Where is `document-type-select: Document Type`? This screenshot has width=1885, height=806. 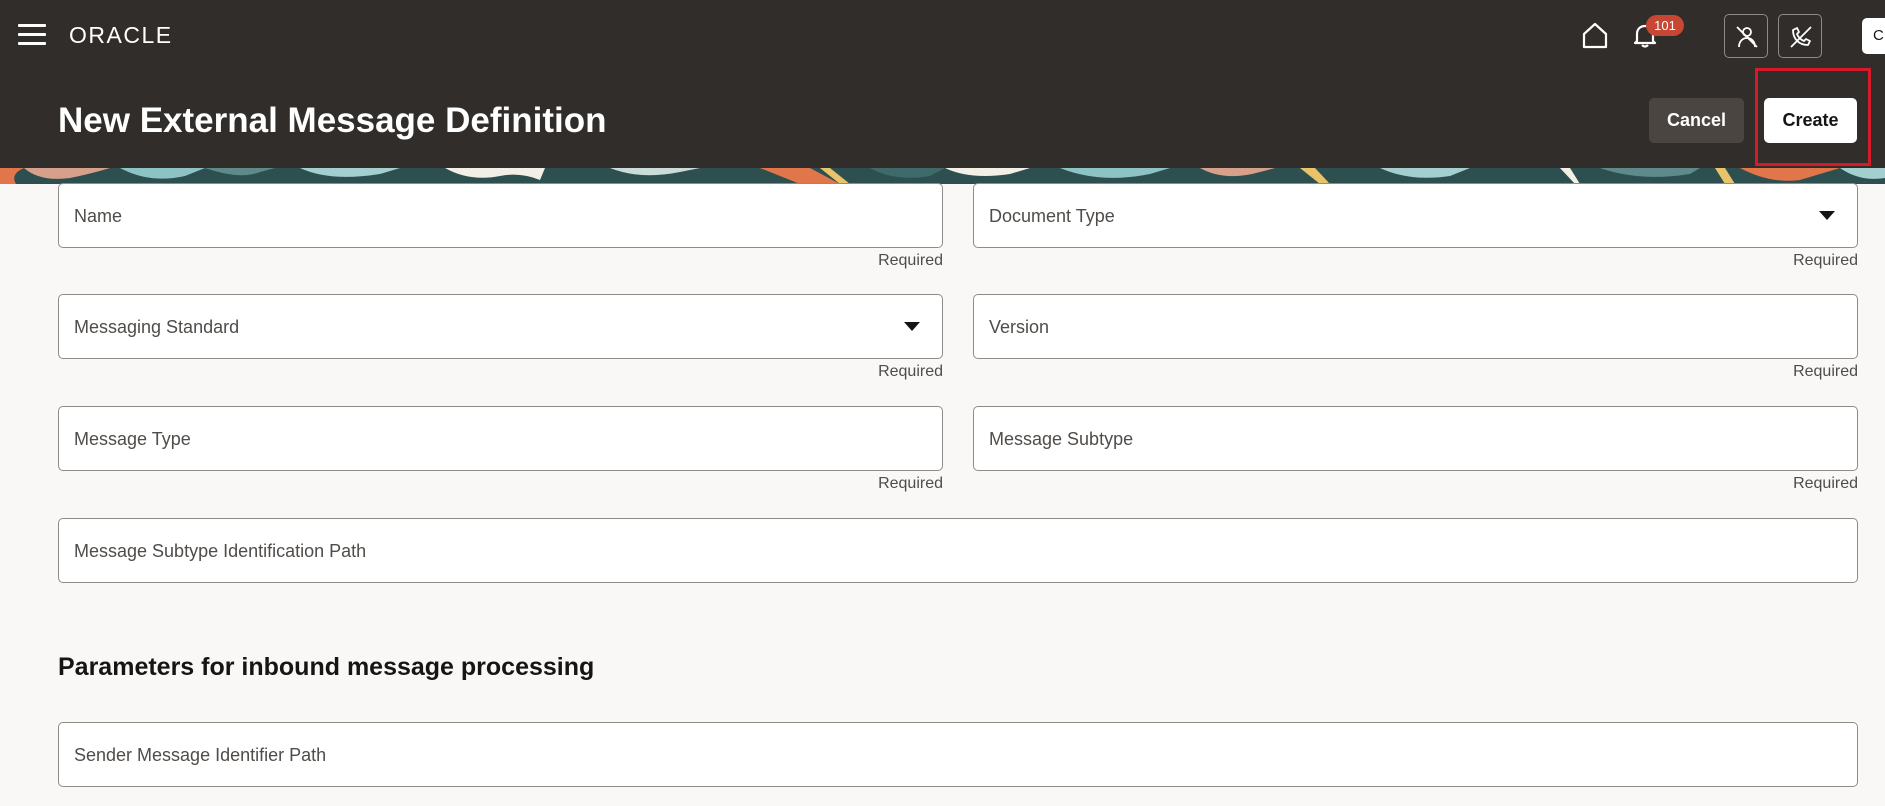 document-type-select: Document Type is located at coordinates (1415, 215).